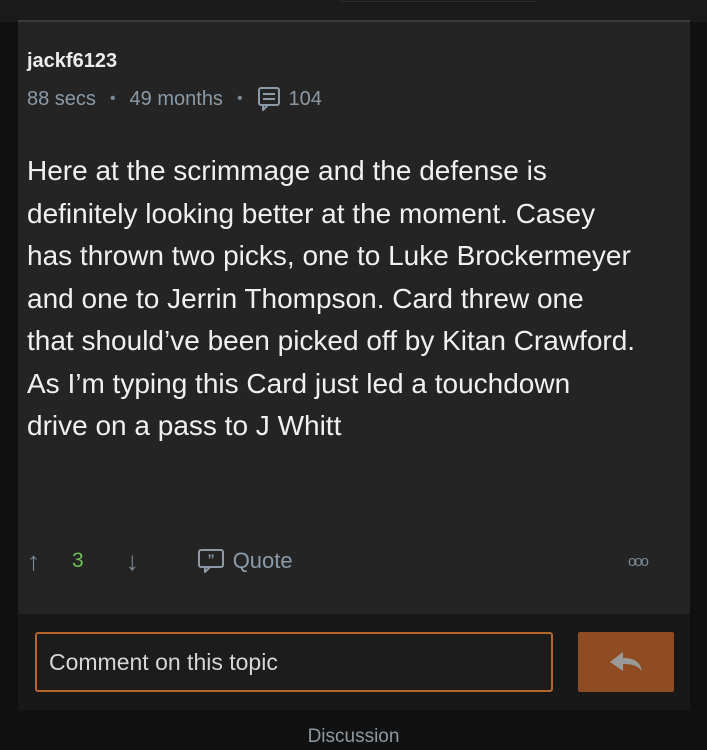 This screenshot has height=750, width=707. Describe the element at coordinates (72, 61) in the screenshot. I see `post-username: jackf6123` at that location.